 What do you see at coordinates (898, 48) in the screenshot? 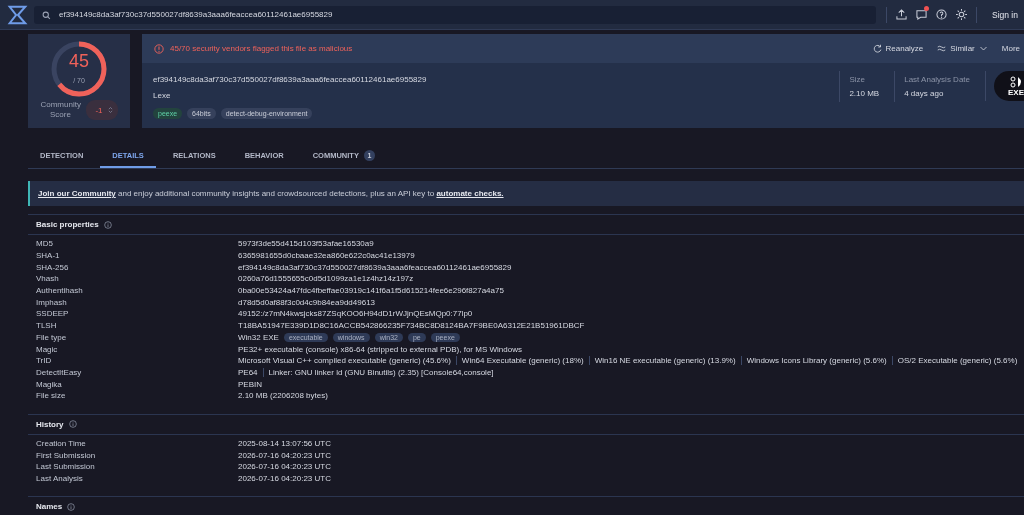
I see `reanalyze-button: Reanalyze` at bounding box center [898, 48].